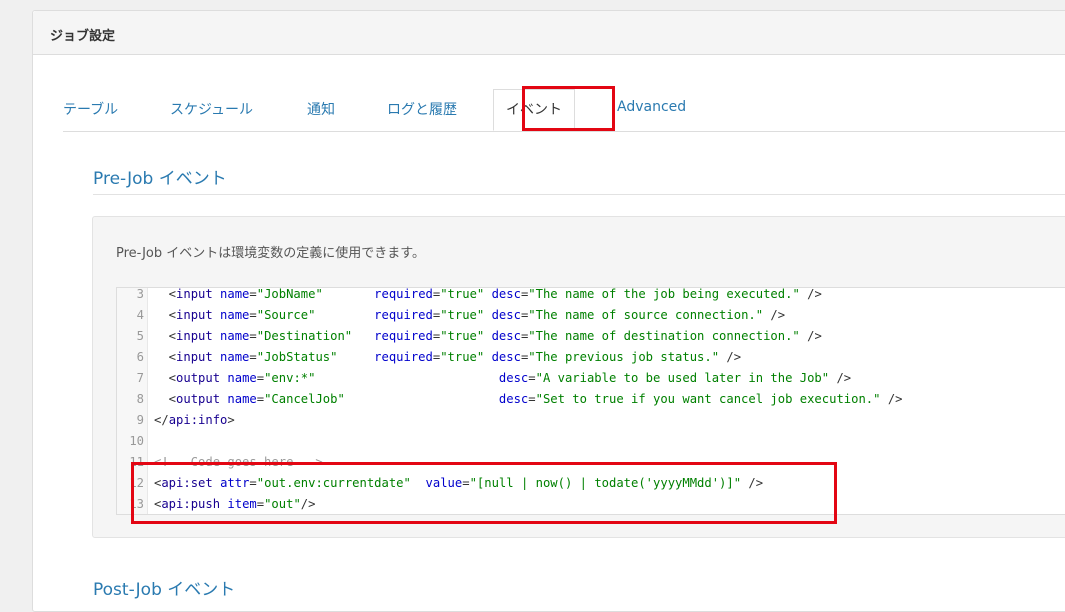 The height and width of the screenshot is (612, 1065). Describe the element at coordinates (579, 194) in the screenshot. I see `section-divider` at that location.